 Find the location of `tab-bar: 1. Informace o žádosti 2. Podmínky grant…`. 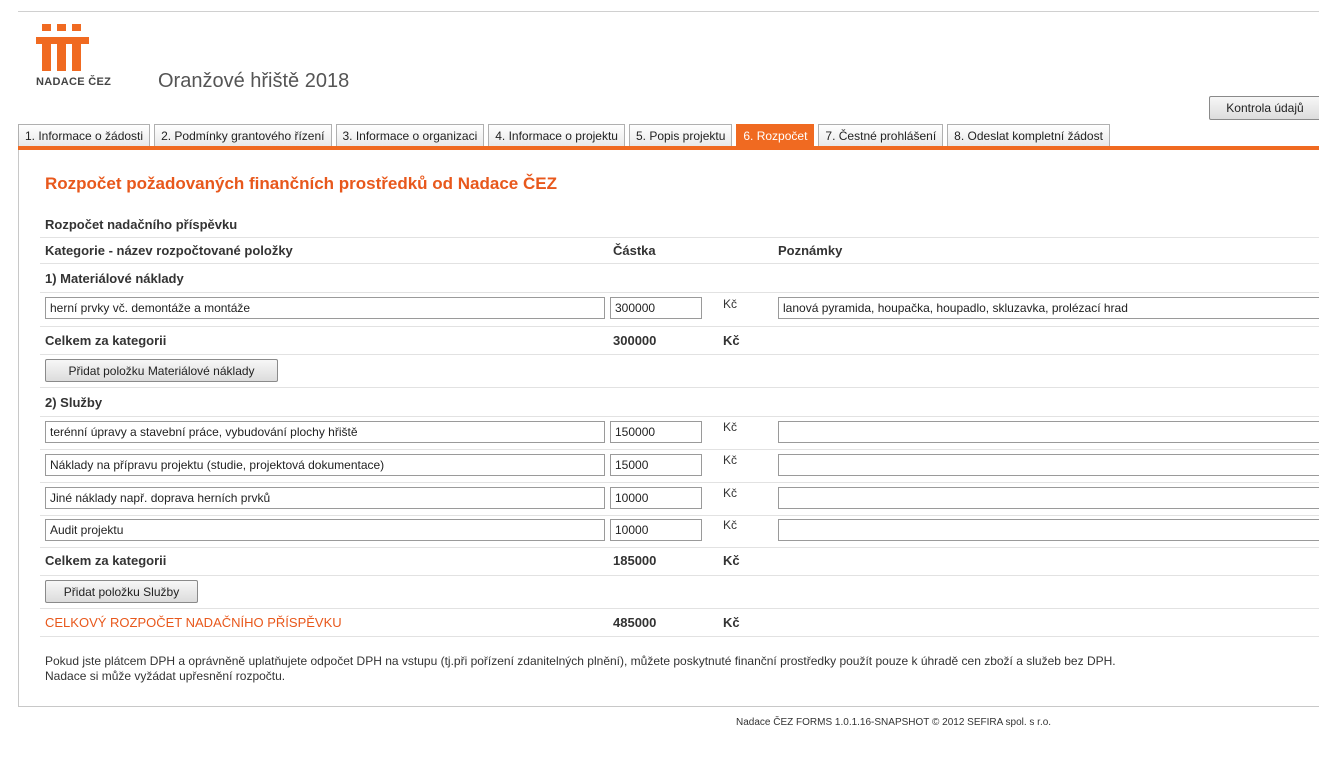

tab-bar: 1. Informace o žádosti 2. Podmínky grant… is located at coordinates (564, 135).